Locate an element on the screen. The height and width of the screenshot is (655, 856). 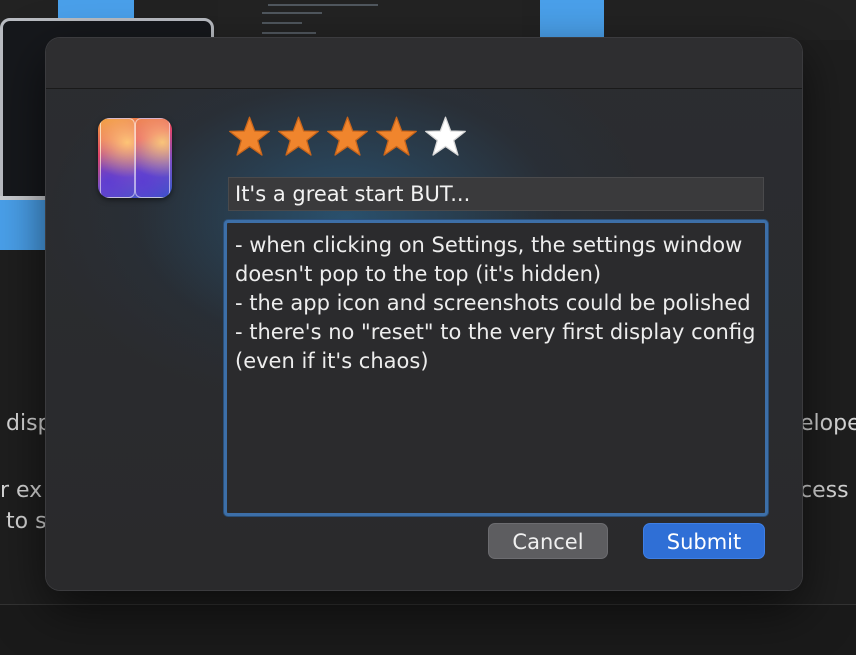
background-footer is located at coordinates (428, 629).